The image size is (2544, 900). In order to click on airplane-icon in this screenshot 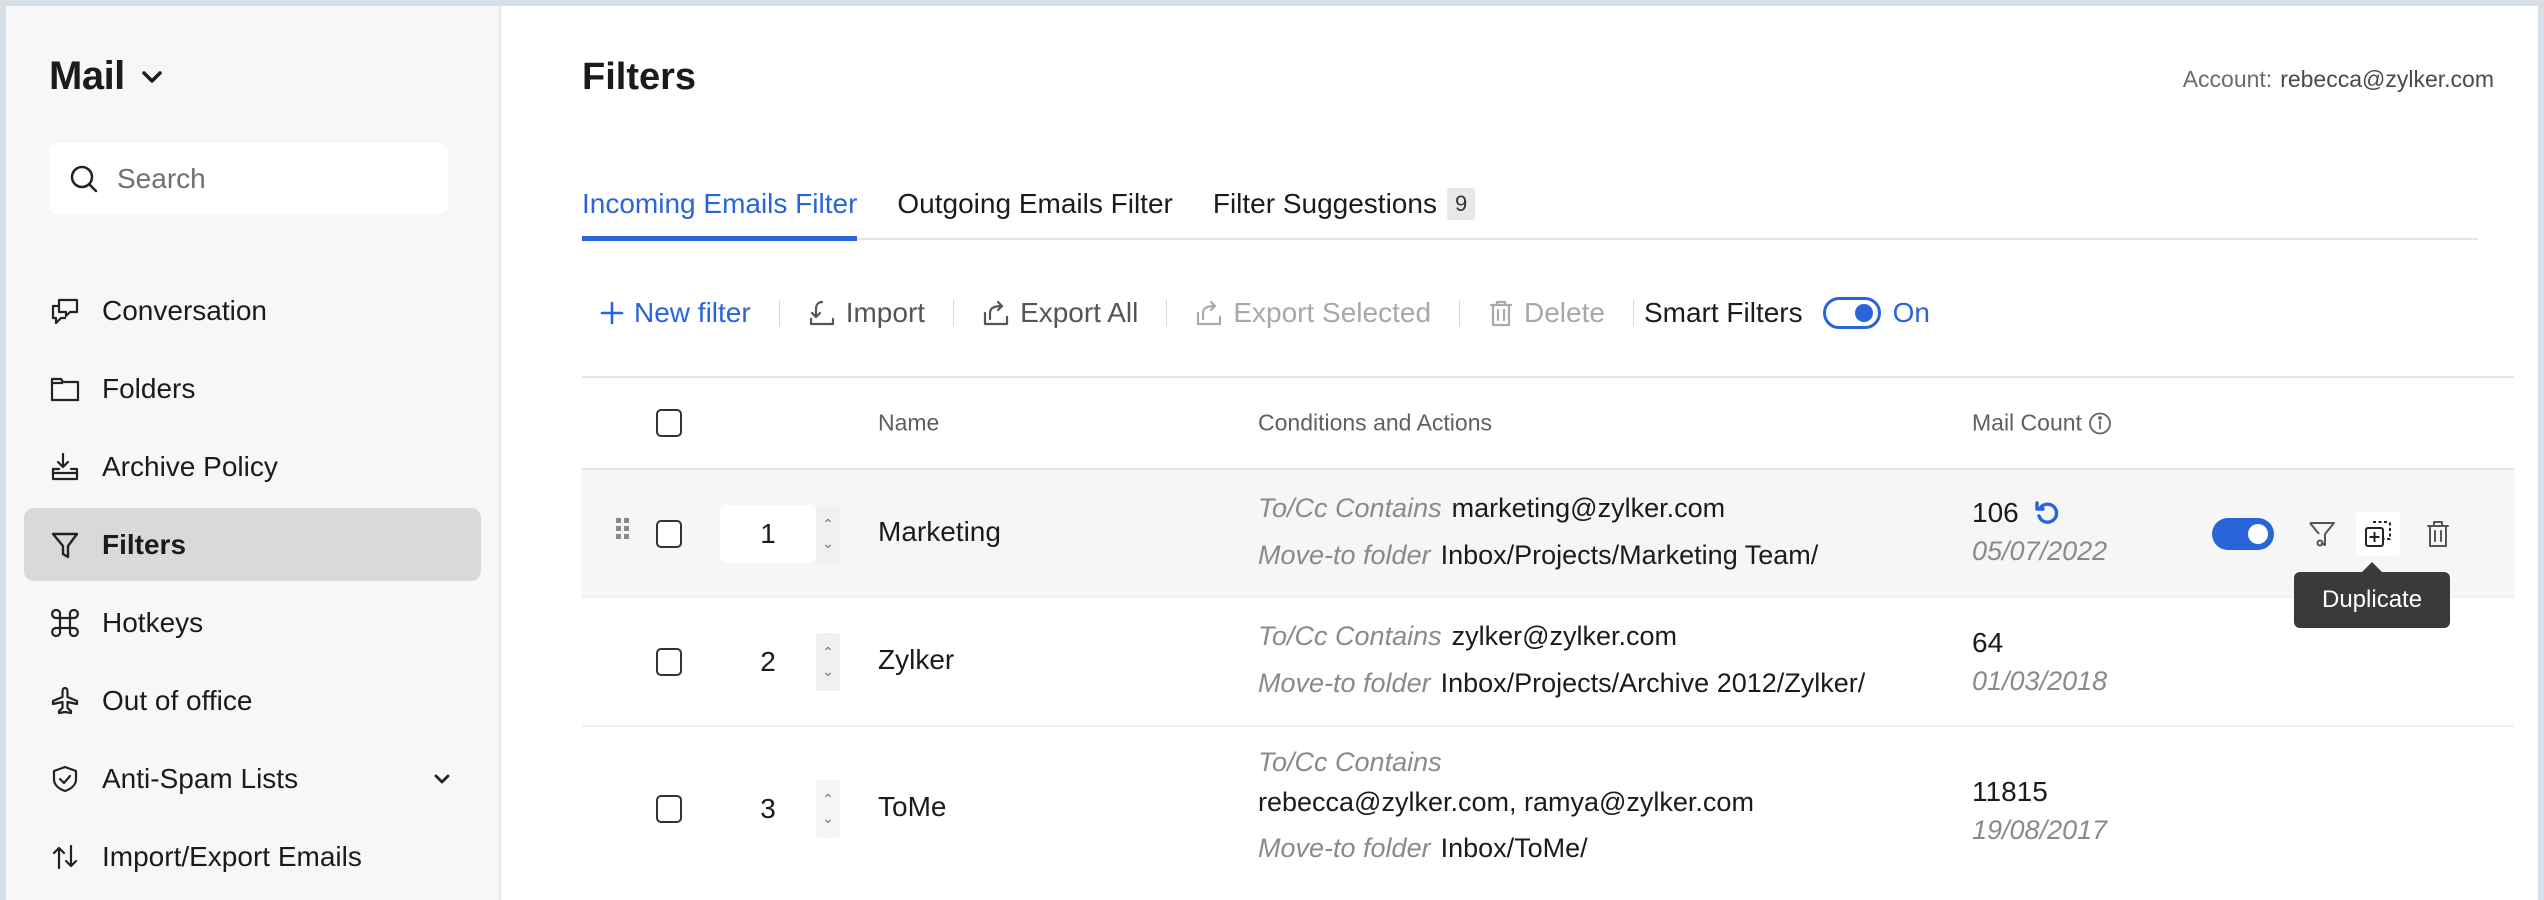, I will do `click(65, 701)`.